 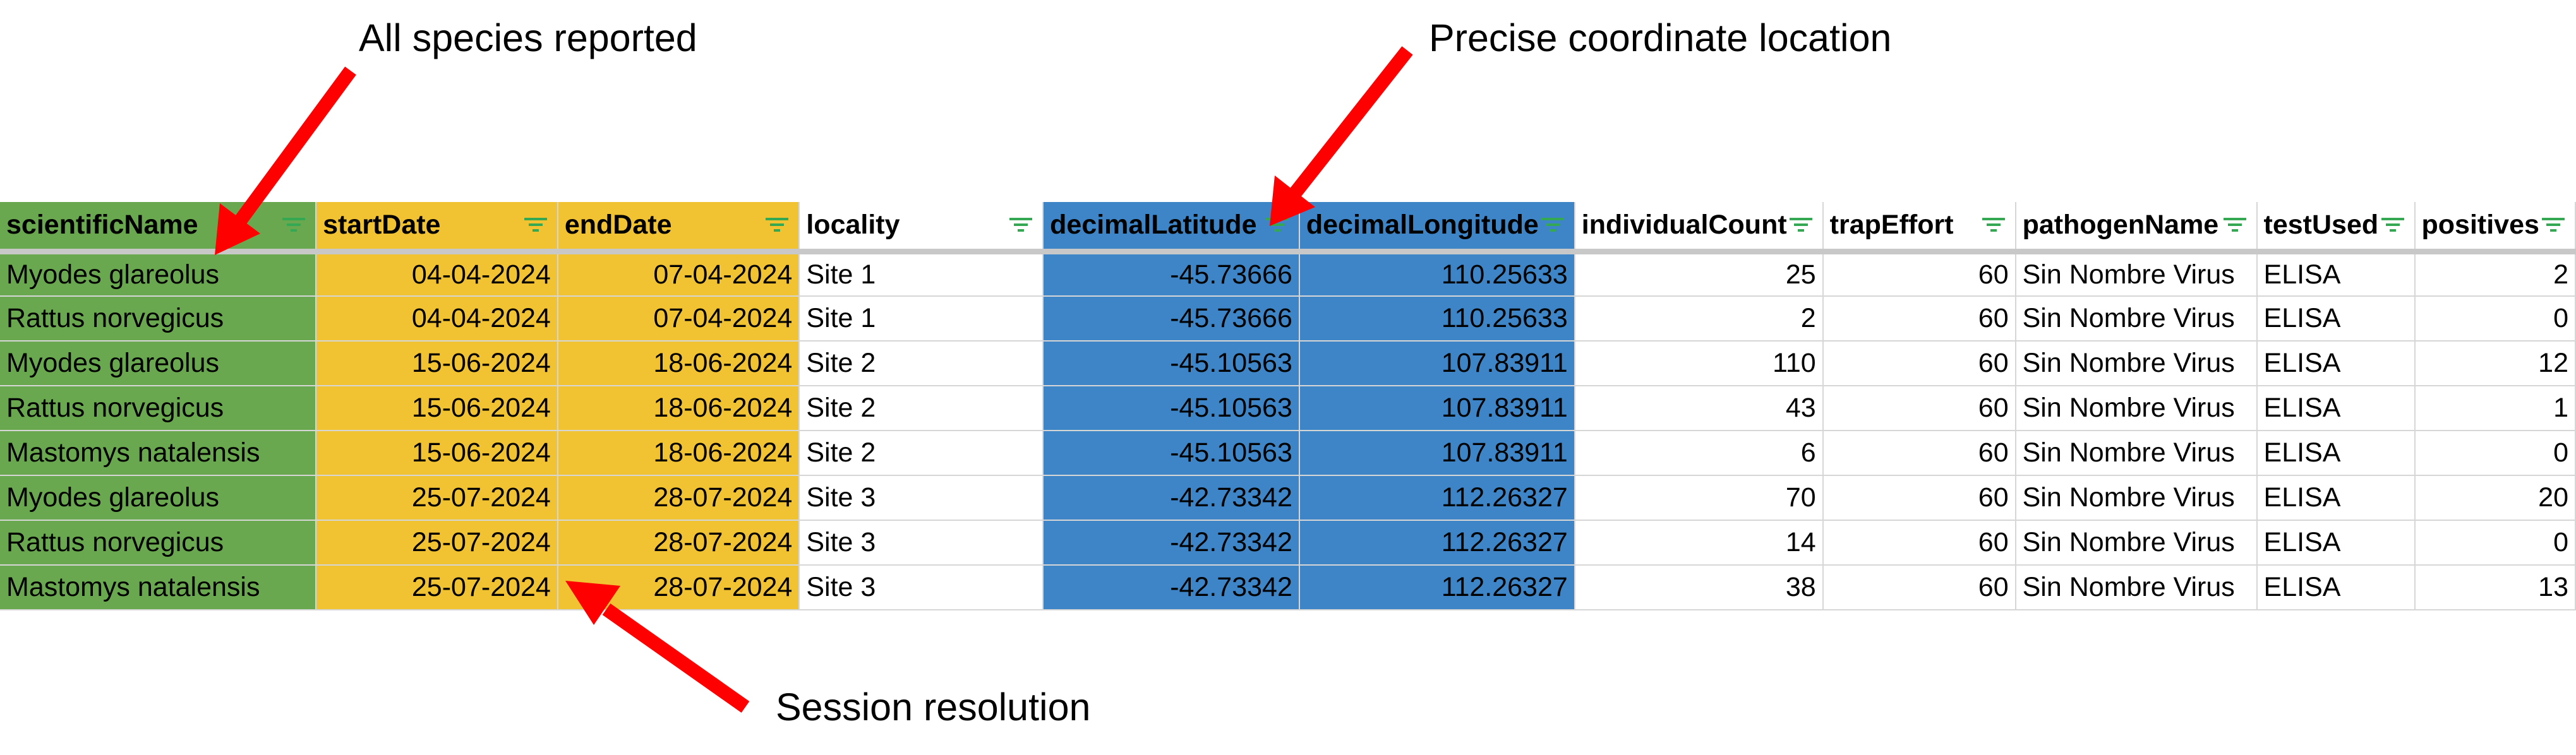 I want to click on col-header-decimal-longitude: decimalLongitude, so click(x=1437, y=228).